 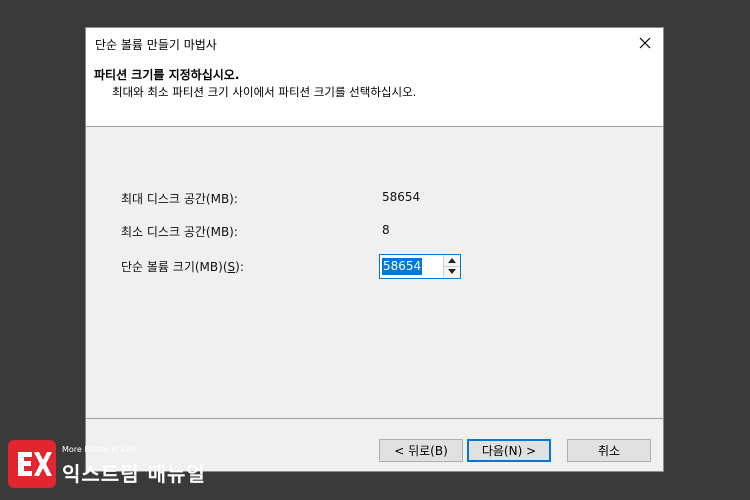 What do you see at coordinates (156, 45) in the screenshot?
I see `window-title: 단순 볼륨 만들기 마법사` at bounding box center [156, 45].